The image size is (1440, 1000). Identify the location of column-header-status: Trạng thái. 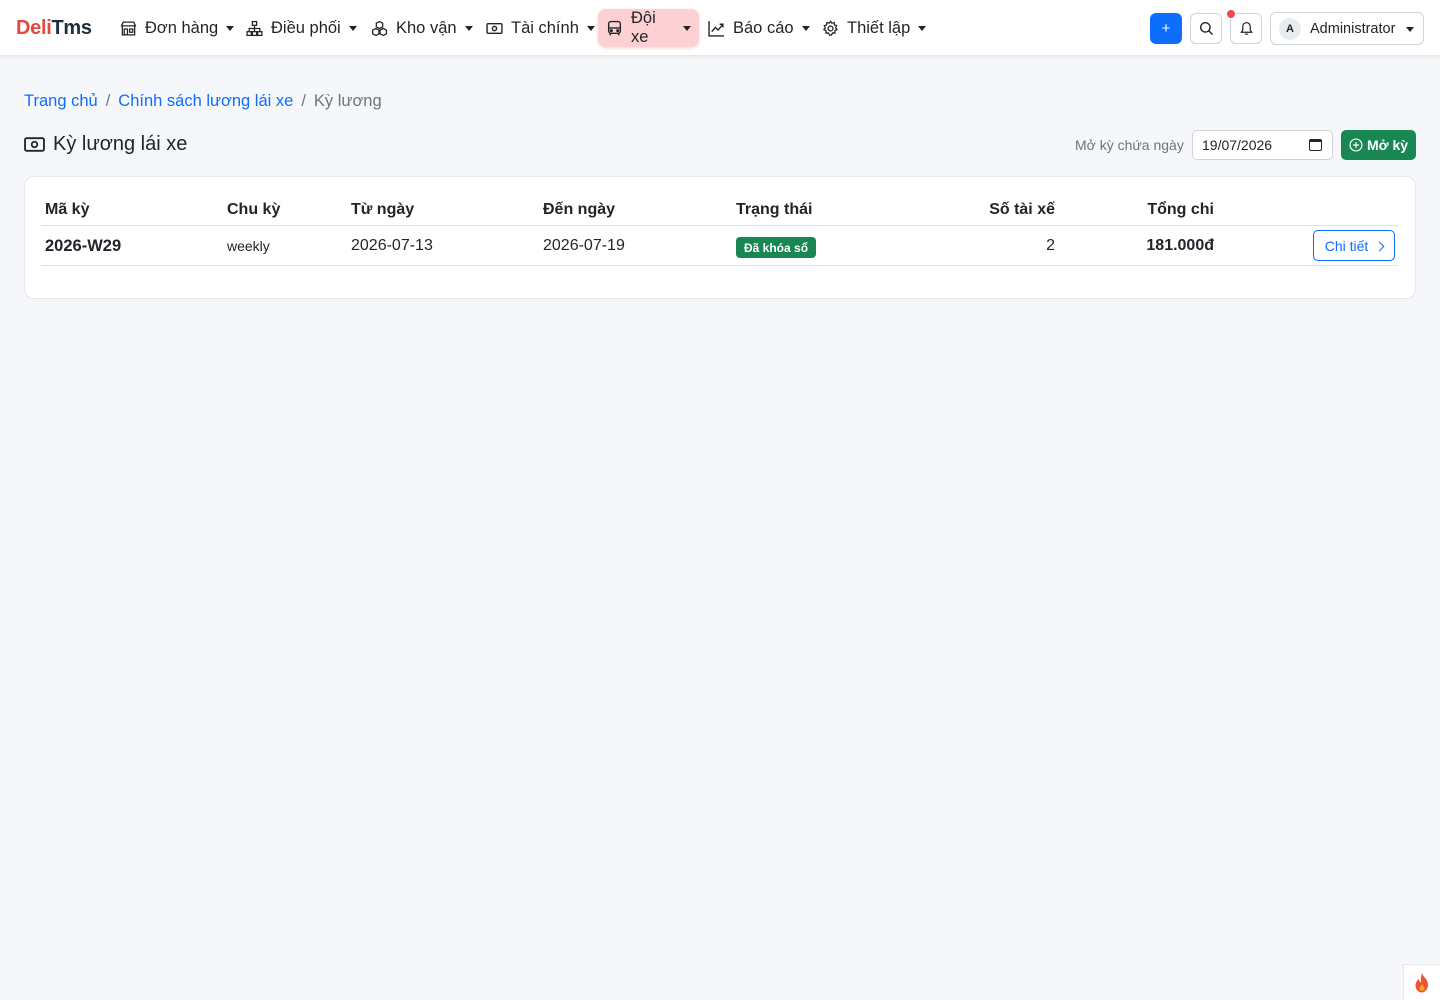
(774, 209).